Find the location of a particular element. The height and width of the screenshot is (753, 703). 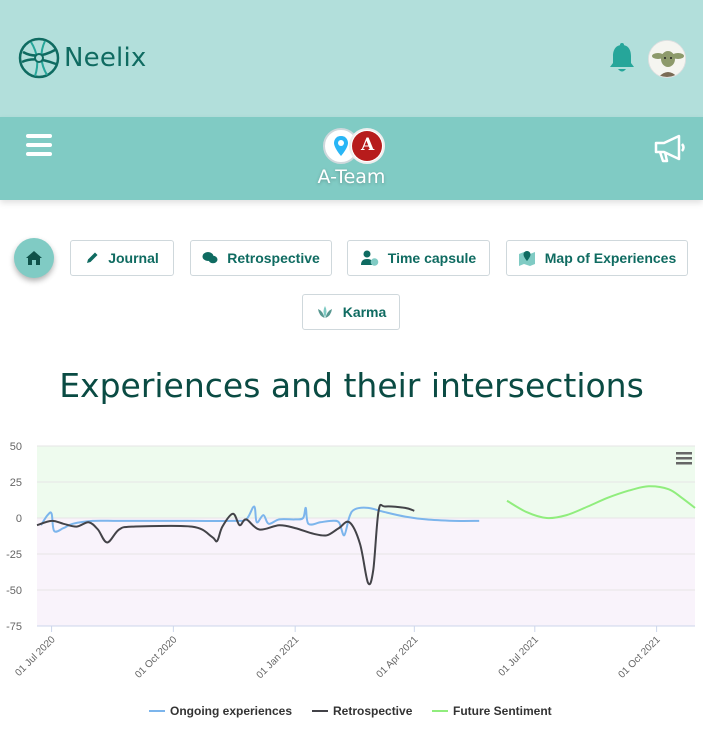

x-tick-label: 01 Jul 2021 is located at coordinates (519, 656).